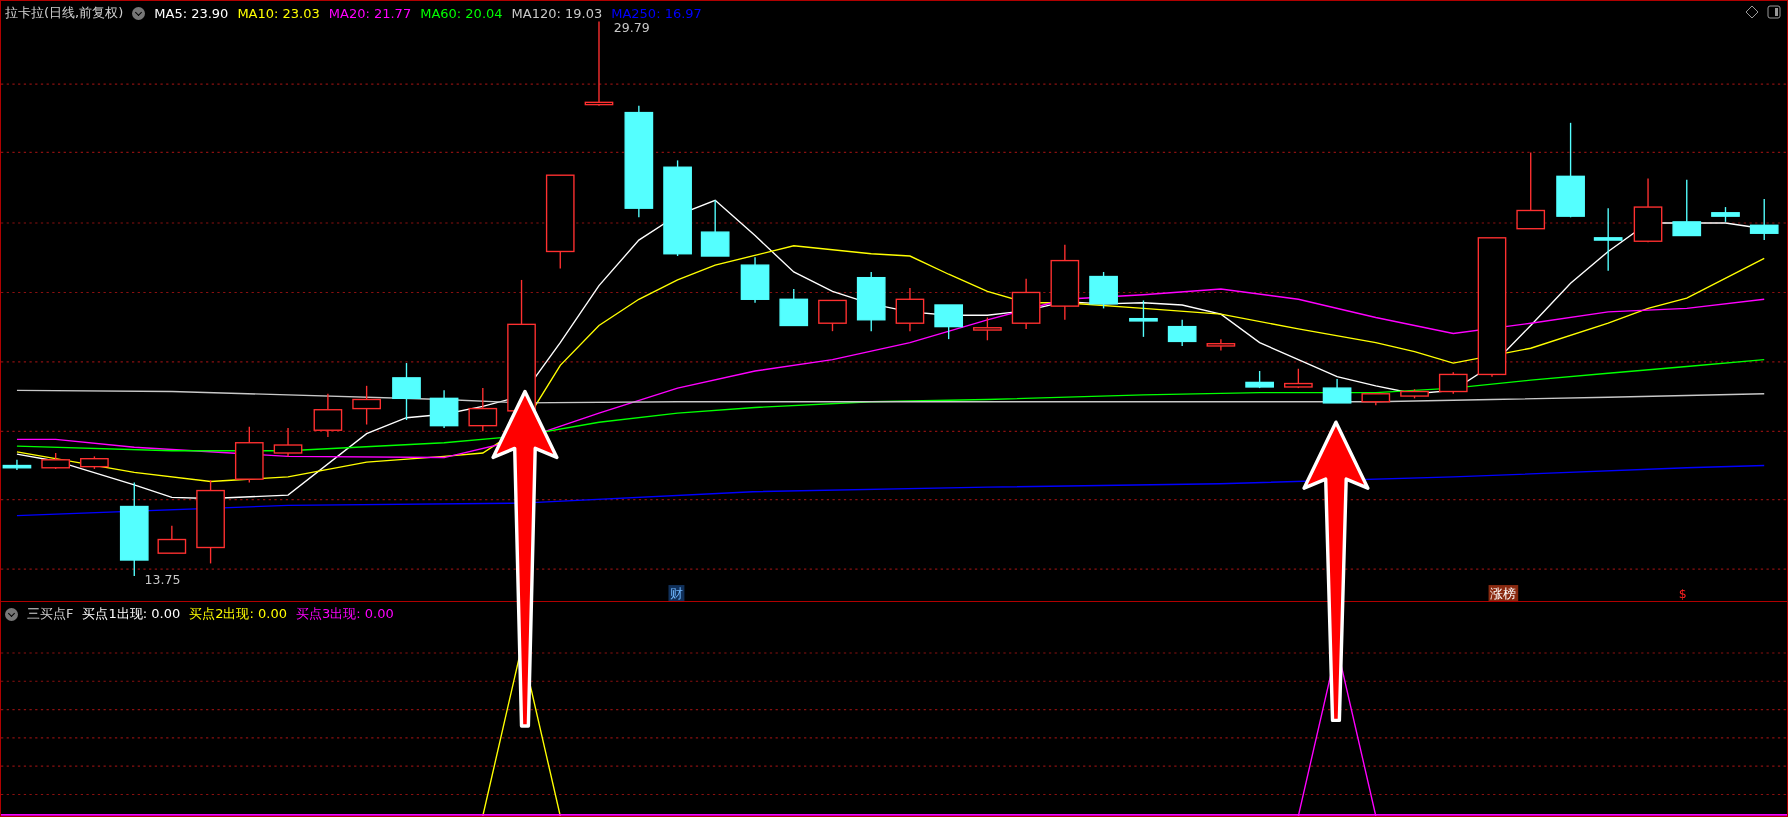  I want to click on low-price-label: 13.75, so click(162, 579).